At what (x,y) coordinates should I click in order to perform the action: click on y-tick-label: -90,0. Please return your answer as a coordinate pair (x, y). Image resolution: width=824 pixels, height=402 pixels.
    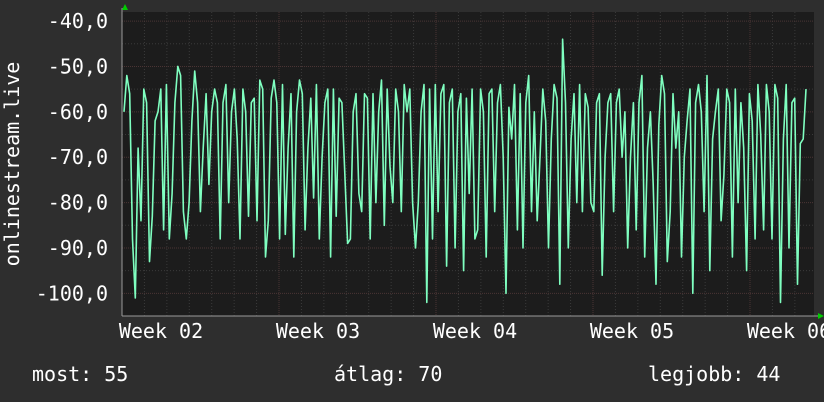
    Looking at the image, I should click on (78, 248).